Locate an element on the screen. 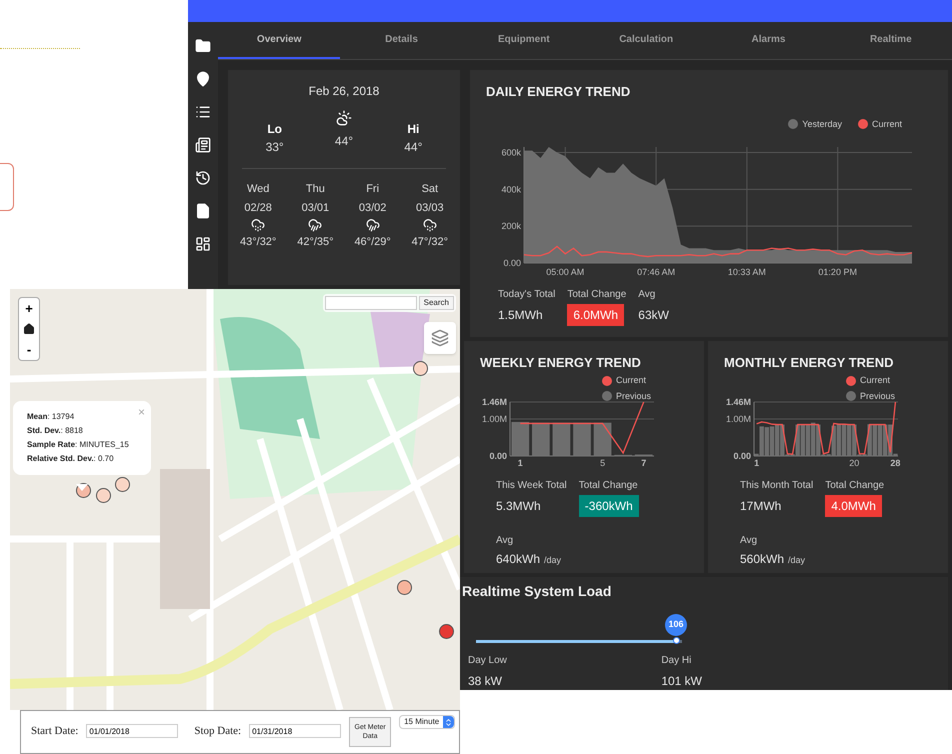 The width and height of the screenshot is (952, 754). stop-date-label: Stop Date: is located at coordinates (218, 731).